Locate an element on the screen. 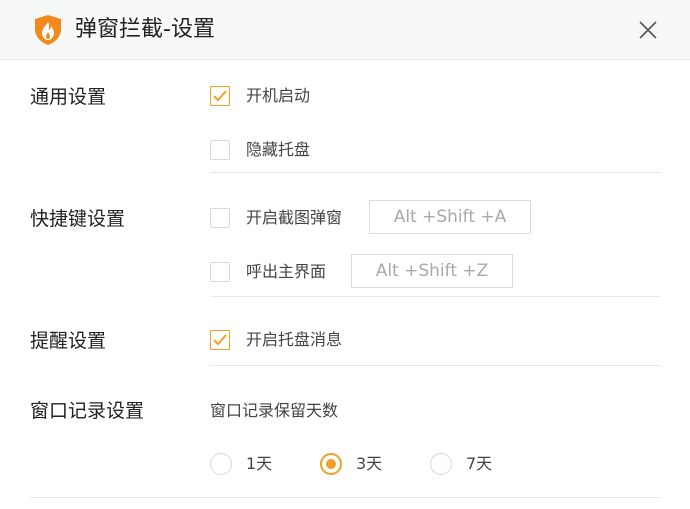 The width and height of the screenshot is (690, 509). autostart-checkbox is located at coordinates (220, 96).